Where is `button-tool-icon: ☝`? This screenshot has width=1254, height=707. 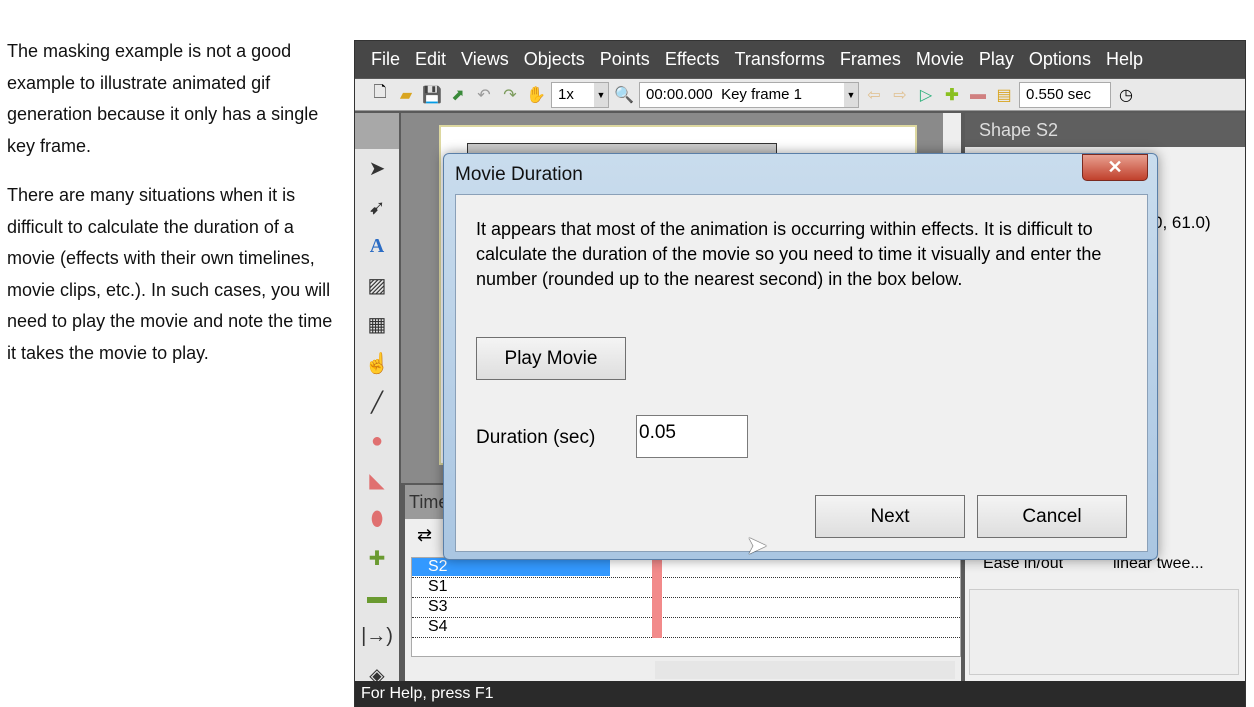 button-tool-icon: ☝ is located at coordinates (377, 363).